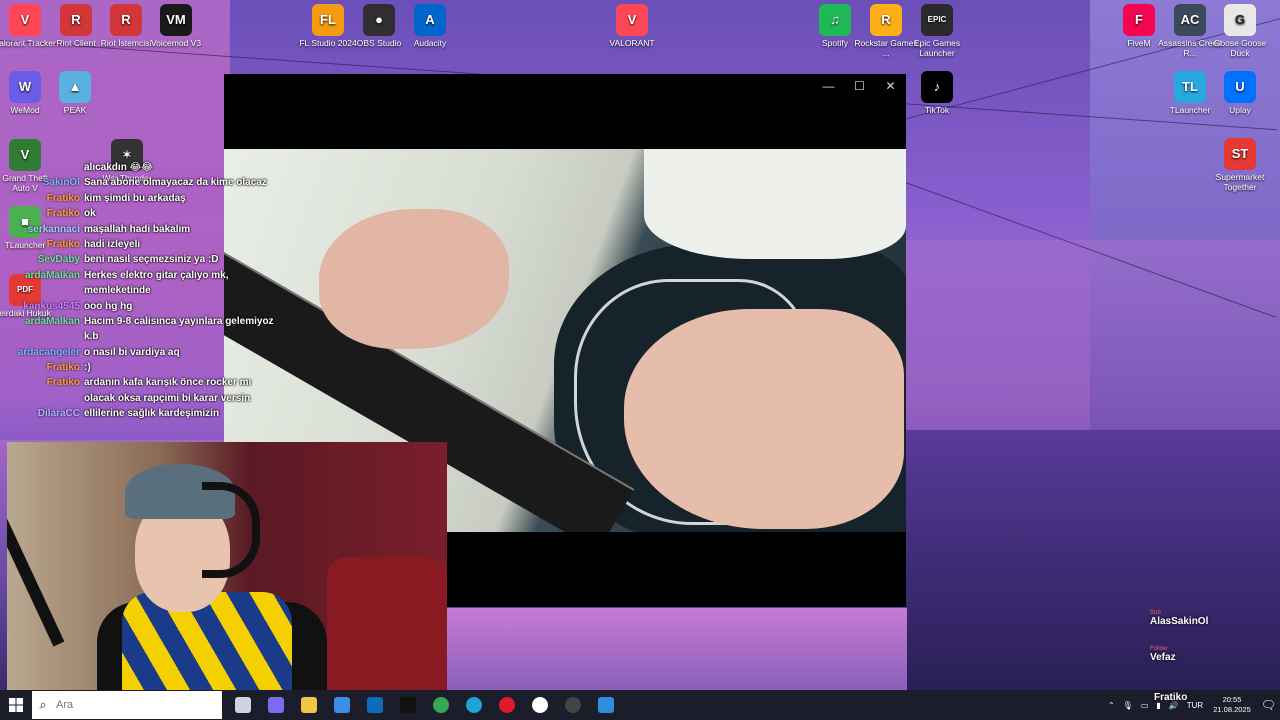  What do you see at coordinates (1093, 560) in the screenshot?
I see `wallpaper-station` at bounding box center [1093, 560].